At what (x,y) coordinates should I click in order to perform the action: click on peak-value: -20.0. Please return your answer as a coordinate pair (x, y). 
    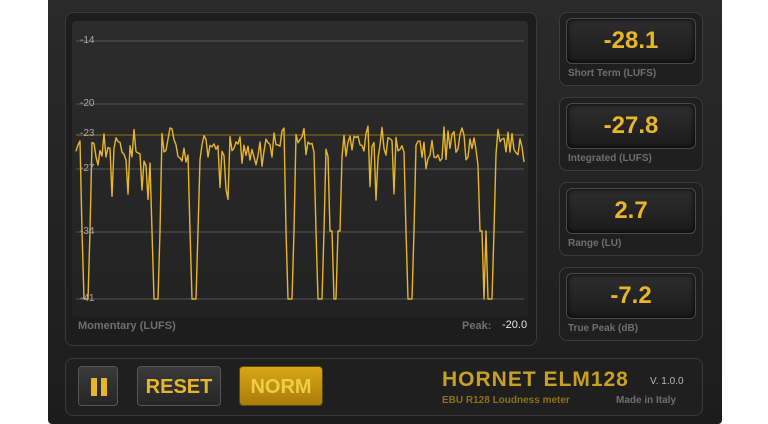
    Looking at the image, I should click on (515, 325).